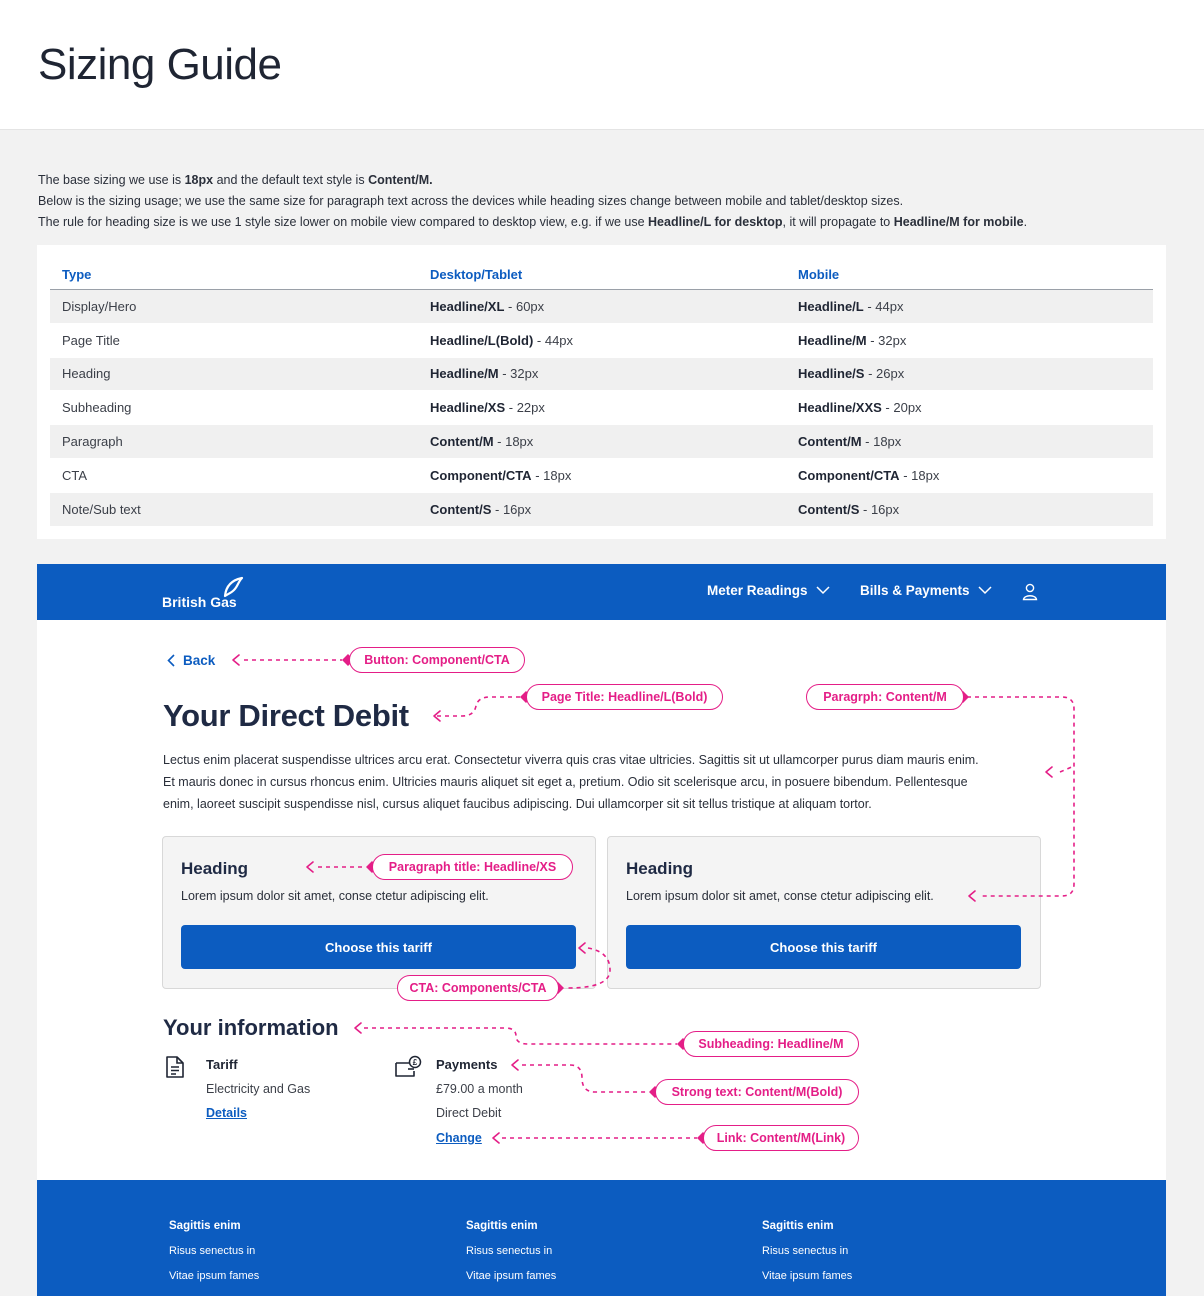 The image size is (1204, 1296). I want to click on nav-meter-label: Meter Readings, so click(757, 590).